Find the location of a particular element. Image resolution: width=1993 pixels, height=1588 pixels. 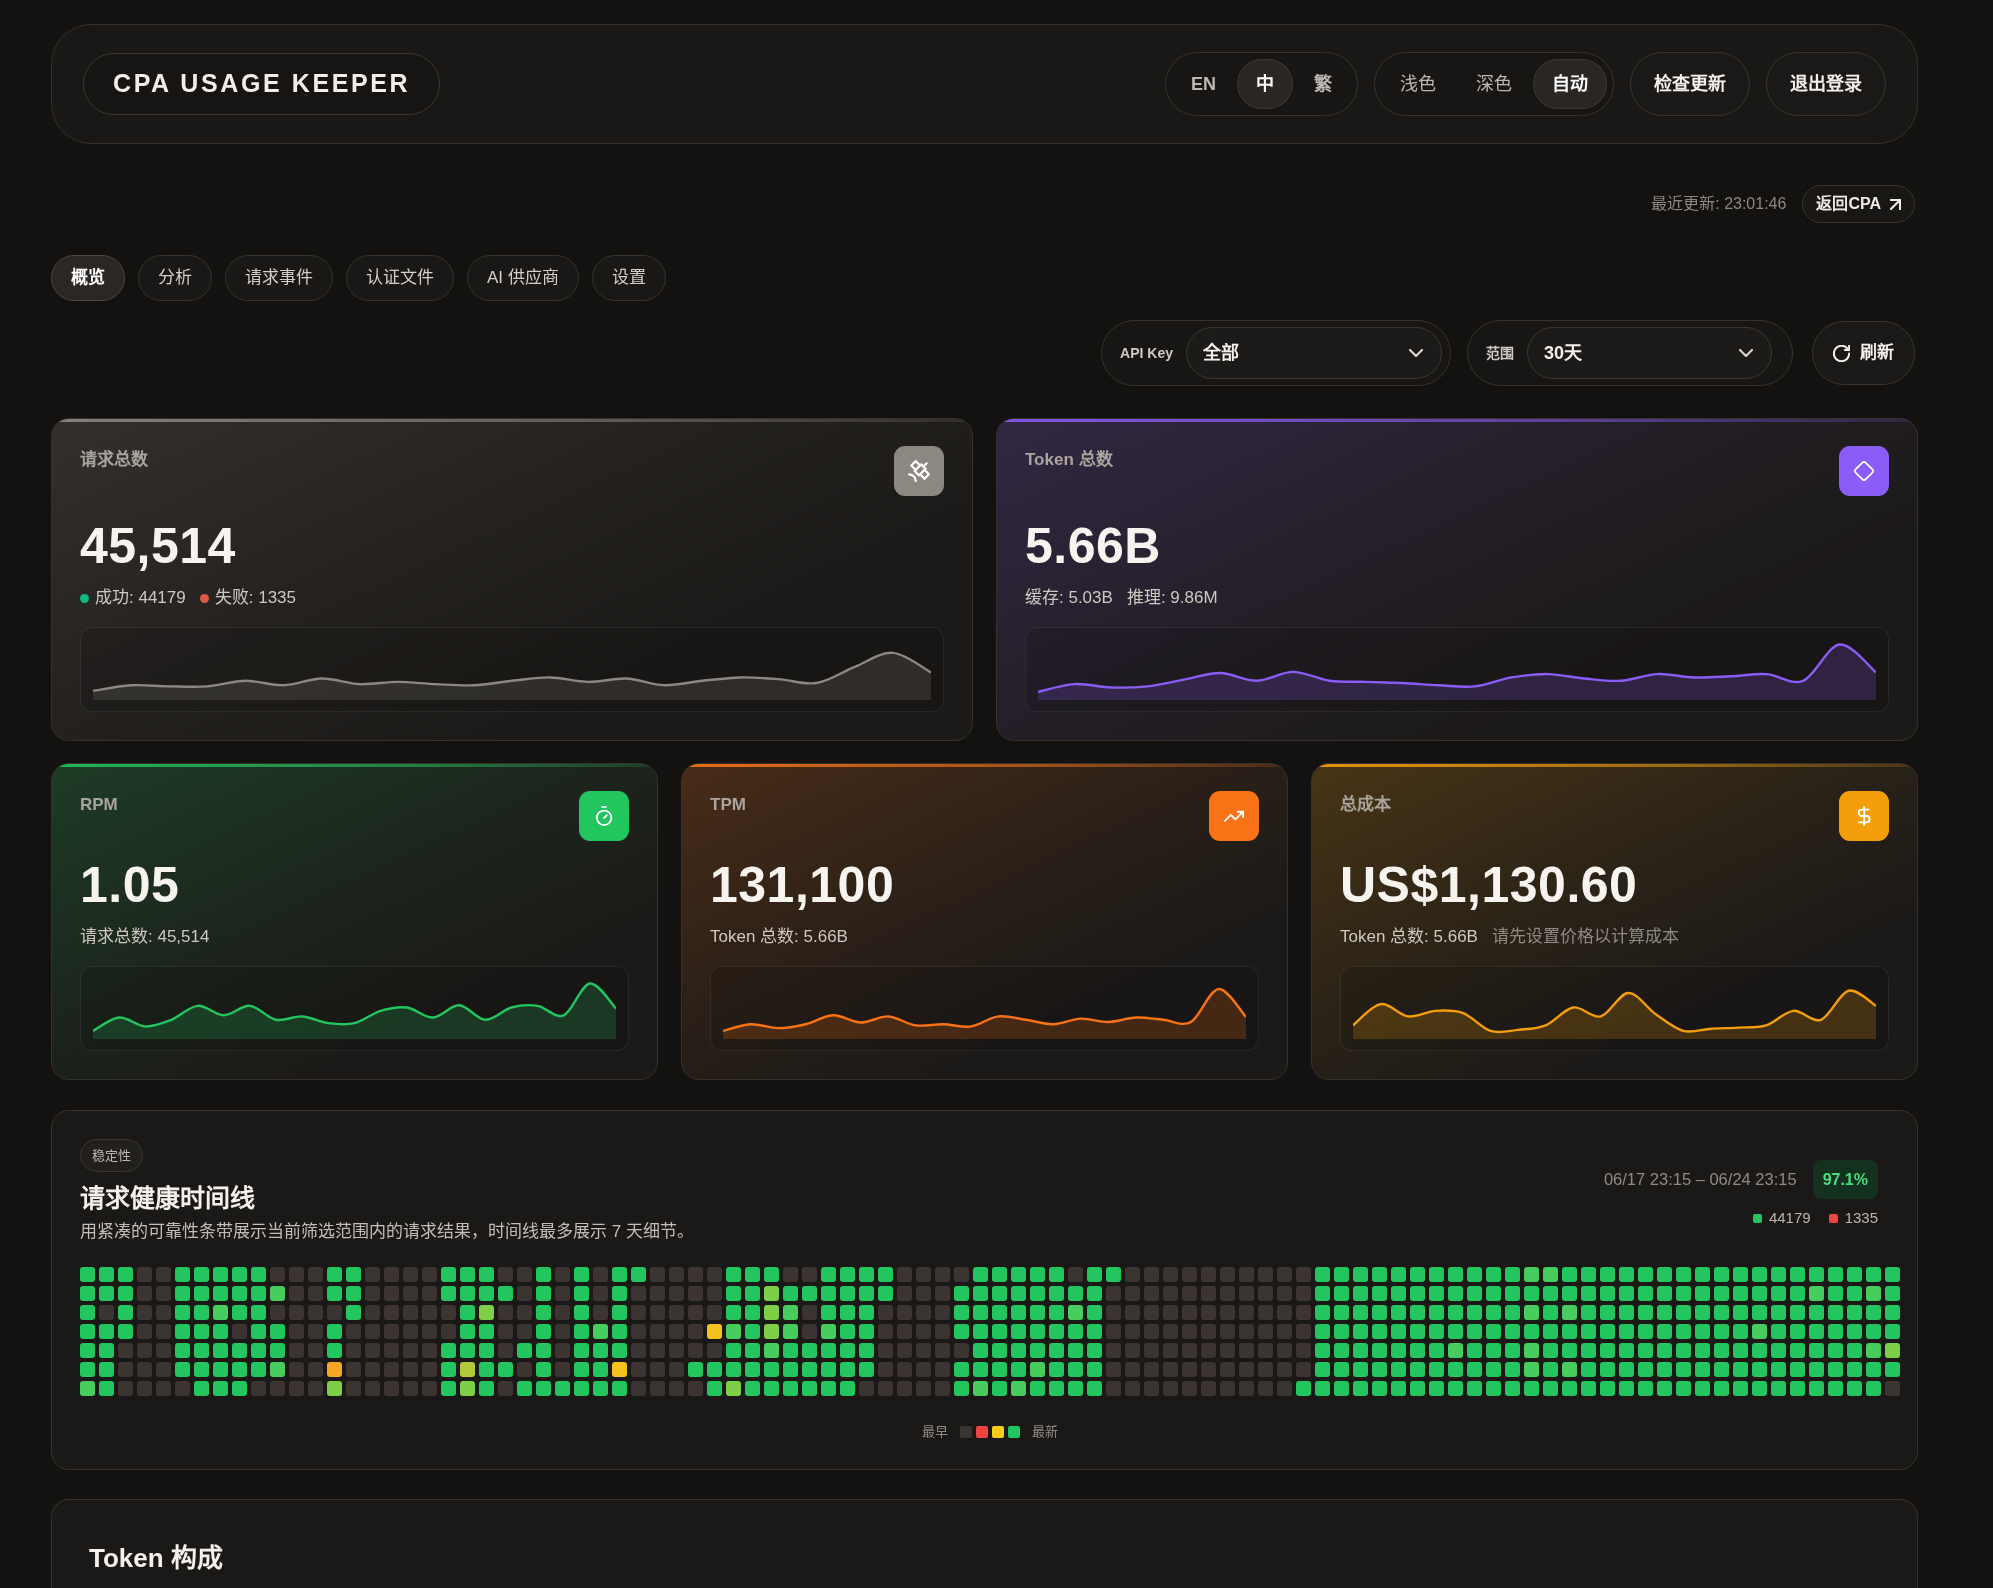

stat-label: RPM is located at coordinates (99, 805).